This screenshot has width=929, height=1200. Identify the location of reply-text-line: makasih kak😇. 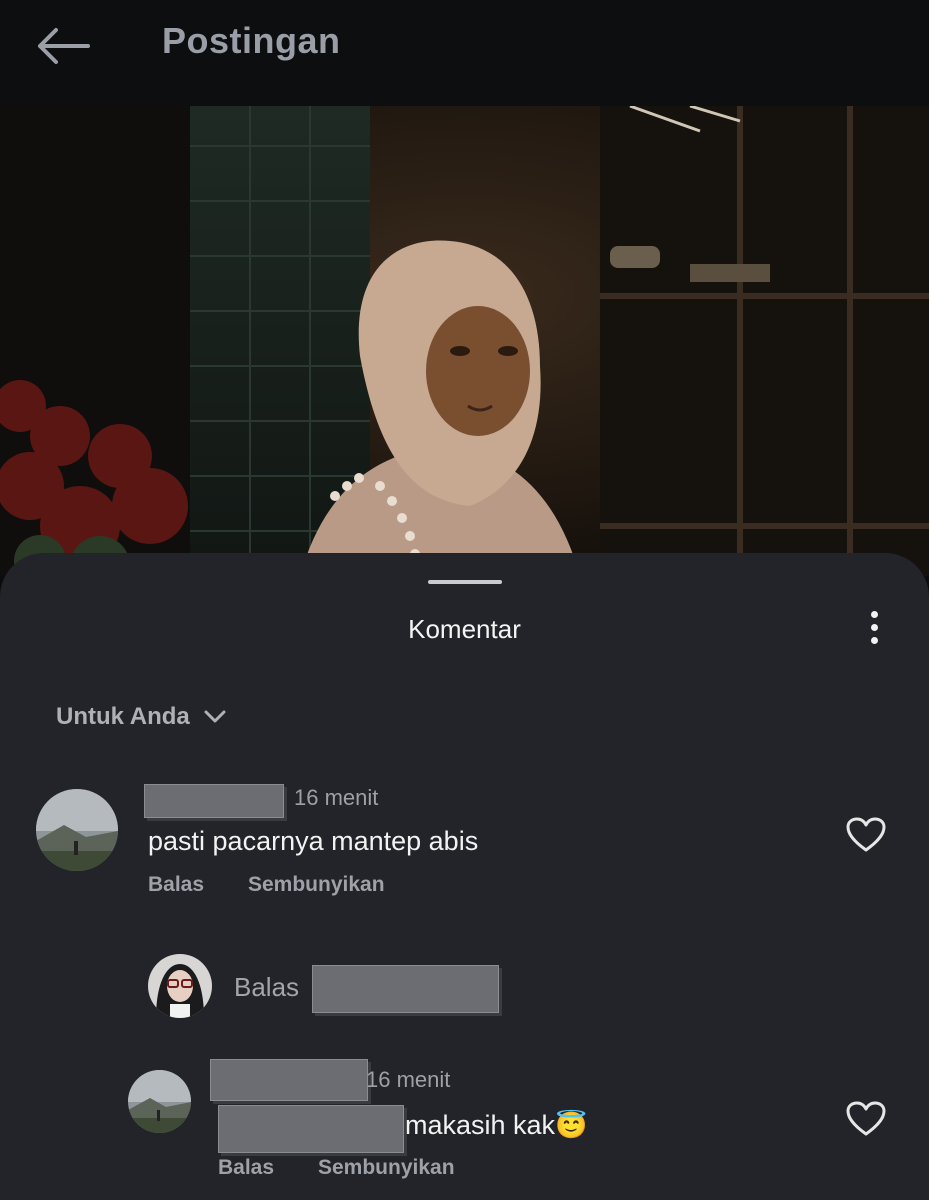
(496, 1125).